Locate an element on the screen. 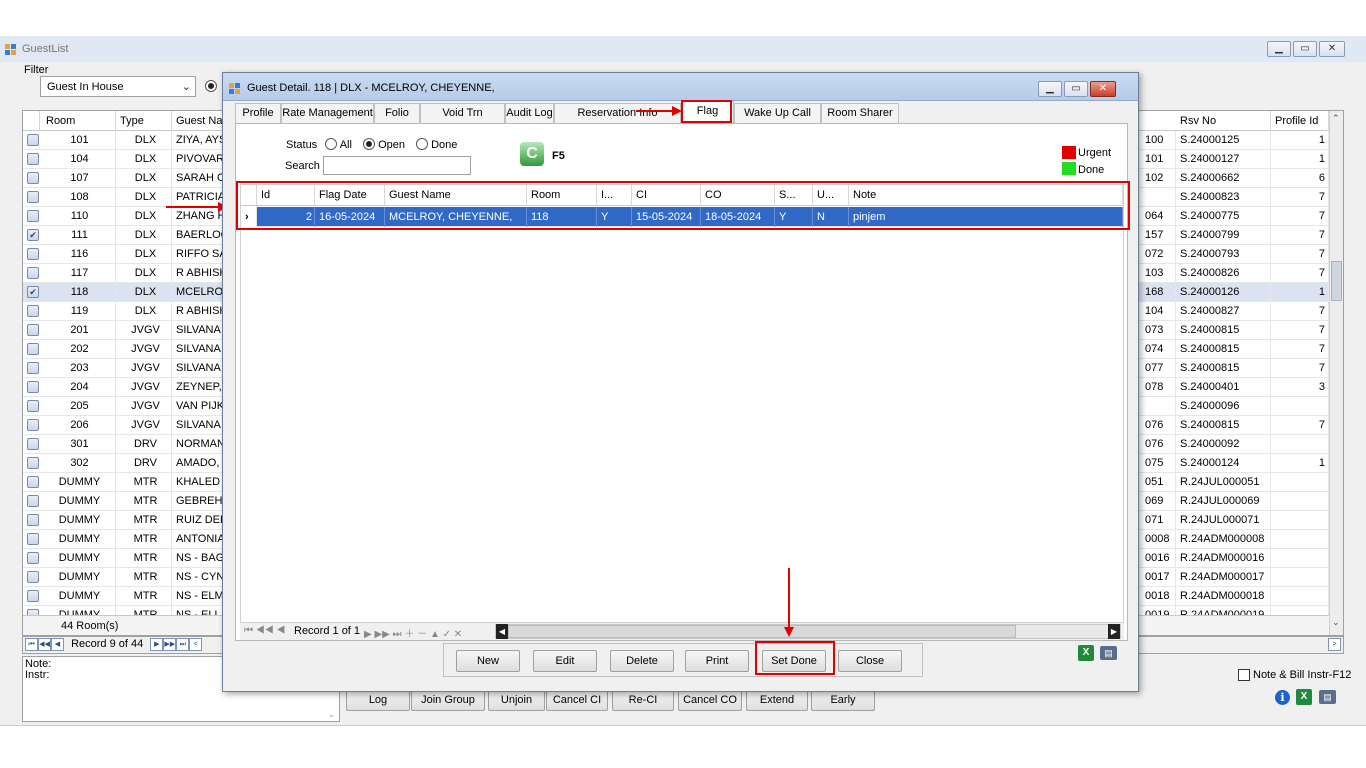 The height and width of the screenshot is (768, 1366). hscroll-left-icon: ◀ is located at coordinates (502, 631).